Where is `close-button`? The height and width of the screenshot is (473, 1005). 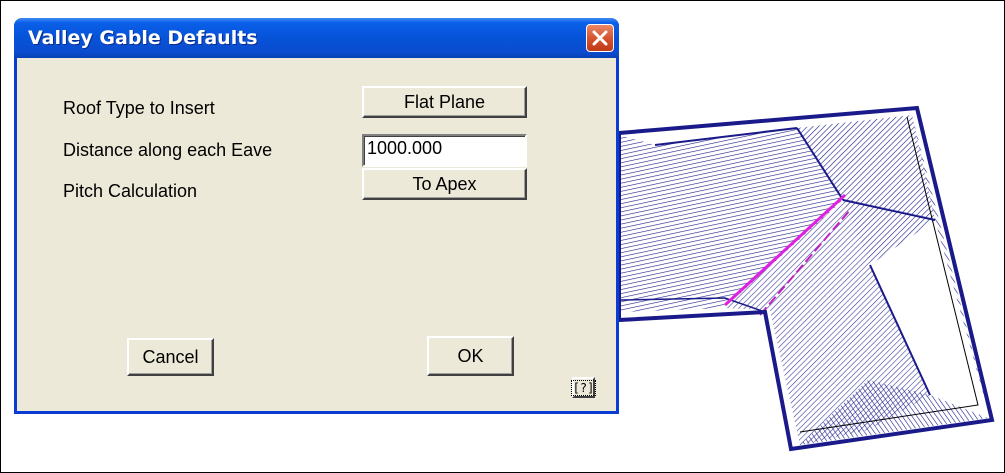 close-button is located at coordinates (600, 38).